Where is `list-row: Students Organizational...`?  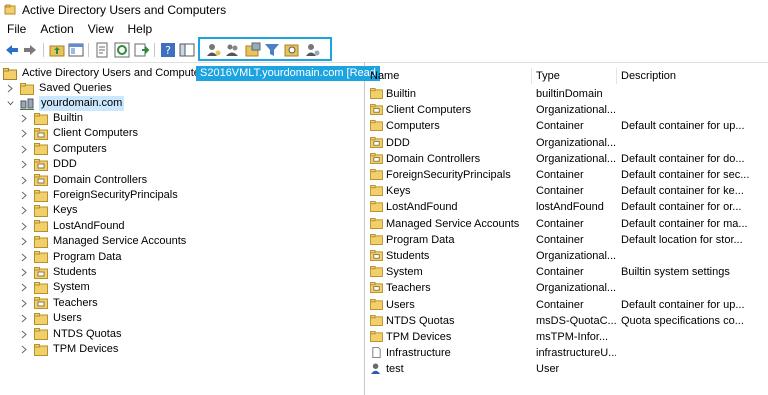
list-row: Students Organizational... is located at coordinates (567, 256).